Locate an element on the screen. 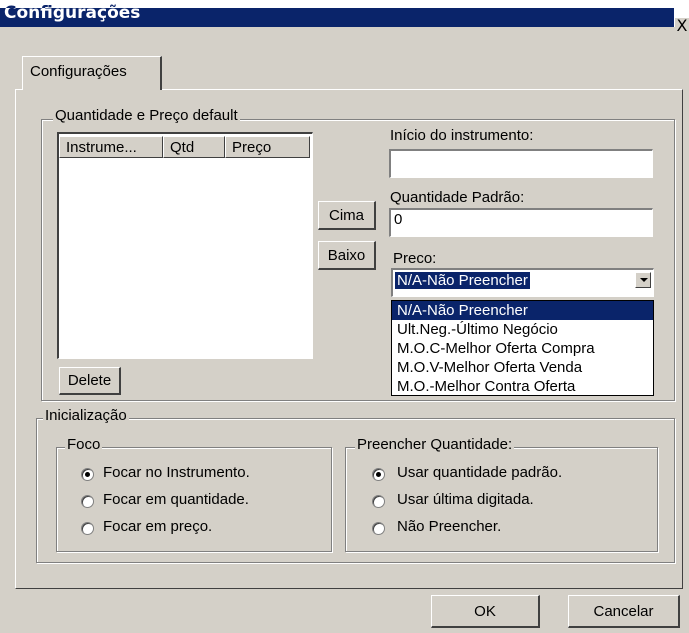 The width and height of the screenshot is (689, 633). fill-option-label: Usar quantidade padrão. is located at coordinates (479, 472).